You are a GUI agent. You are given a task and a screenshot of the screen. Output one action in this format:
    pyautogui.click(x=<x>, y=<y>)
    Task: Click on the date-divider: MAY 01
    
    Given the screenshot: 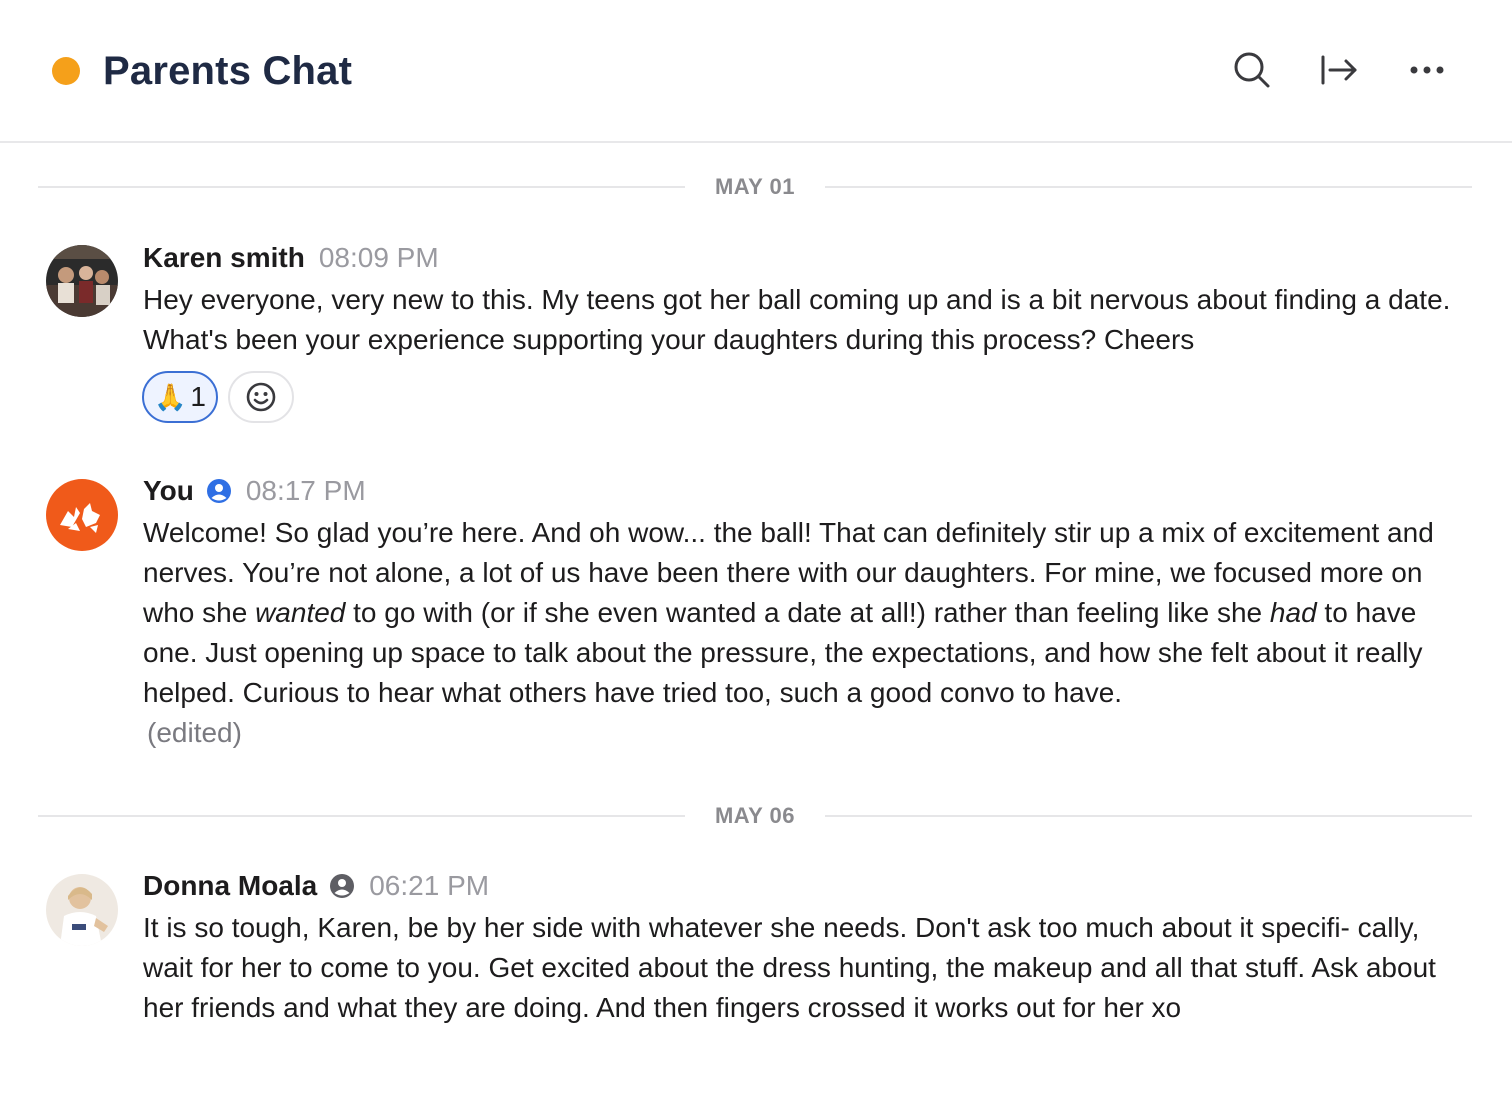 What is the action you would take?
    pyautogui.click(x=755, y=187)
    